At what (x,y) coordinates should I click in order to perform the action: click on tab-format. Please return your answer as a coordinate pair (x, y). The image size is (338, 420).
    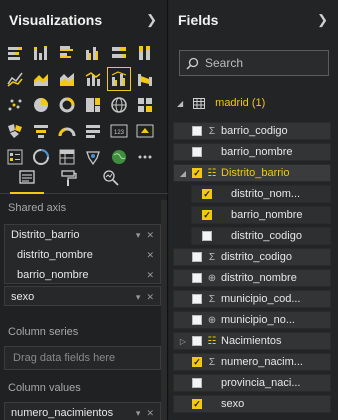
    Looking at the image, I should click on (69, 178).